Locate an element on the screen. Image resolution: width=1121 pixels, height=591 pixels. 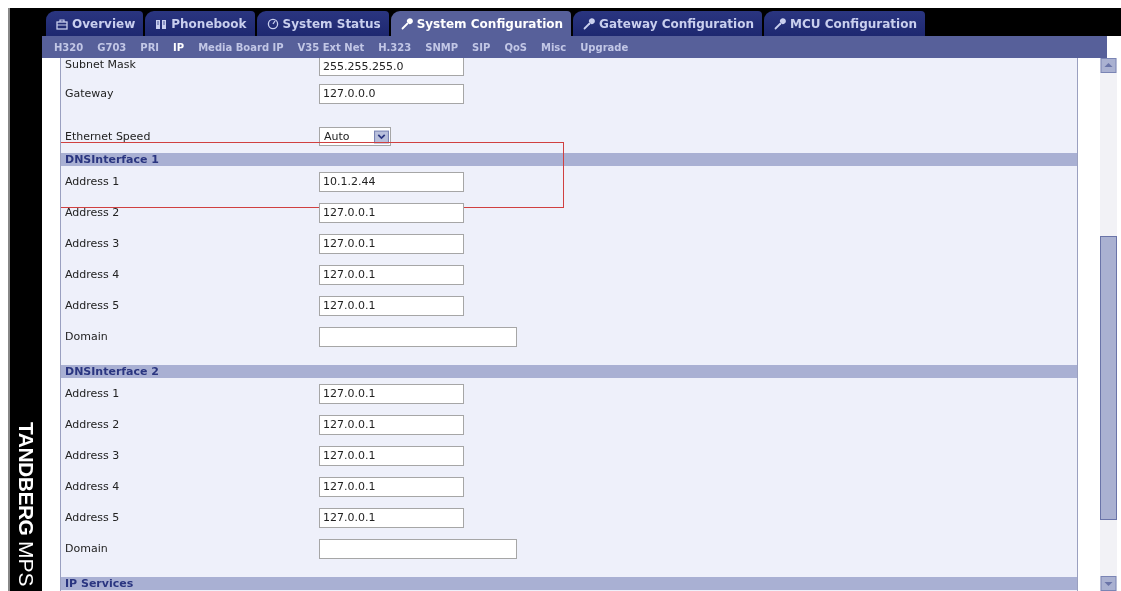
section-header: IP Services is located at coordinates (569, 583).